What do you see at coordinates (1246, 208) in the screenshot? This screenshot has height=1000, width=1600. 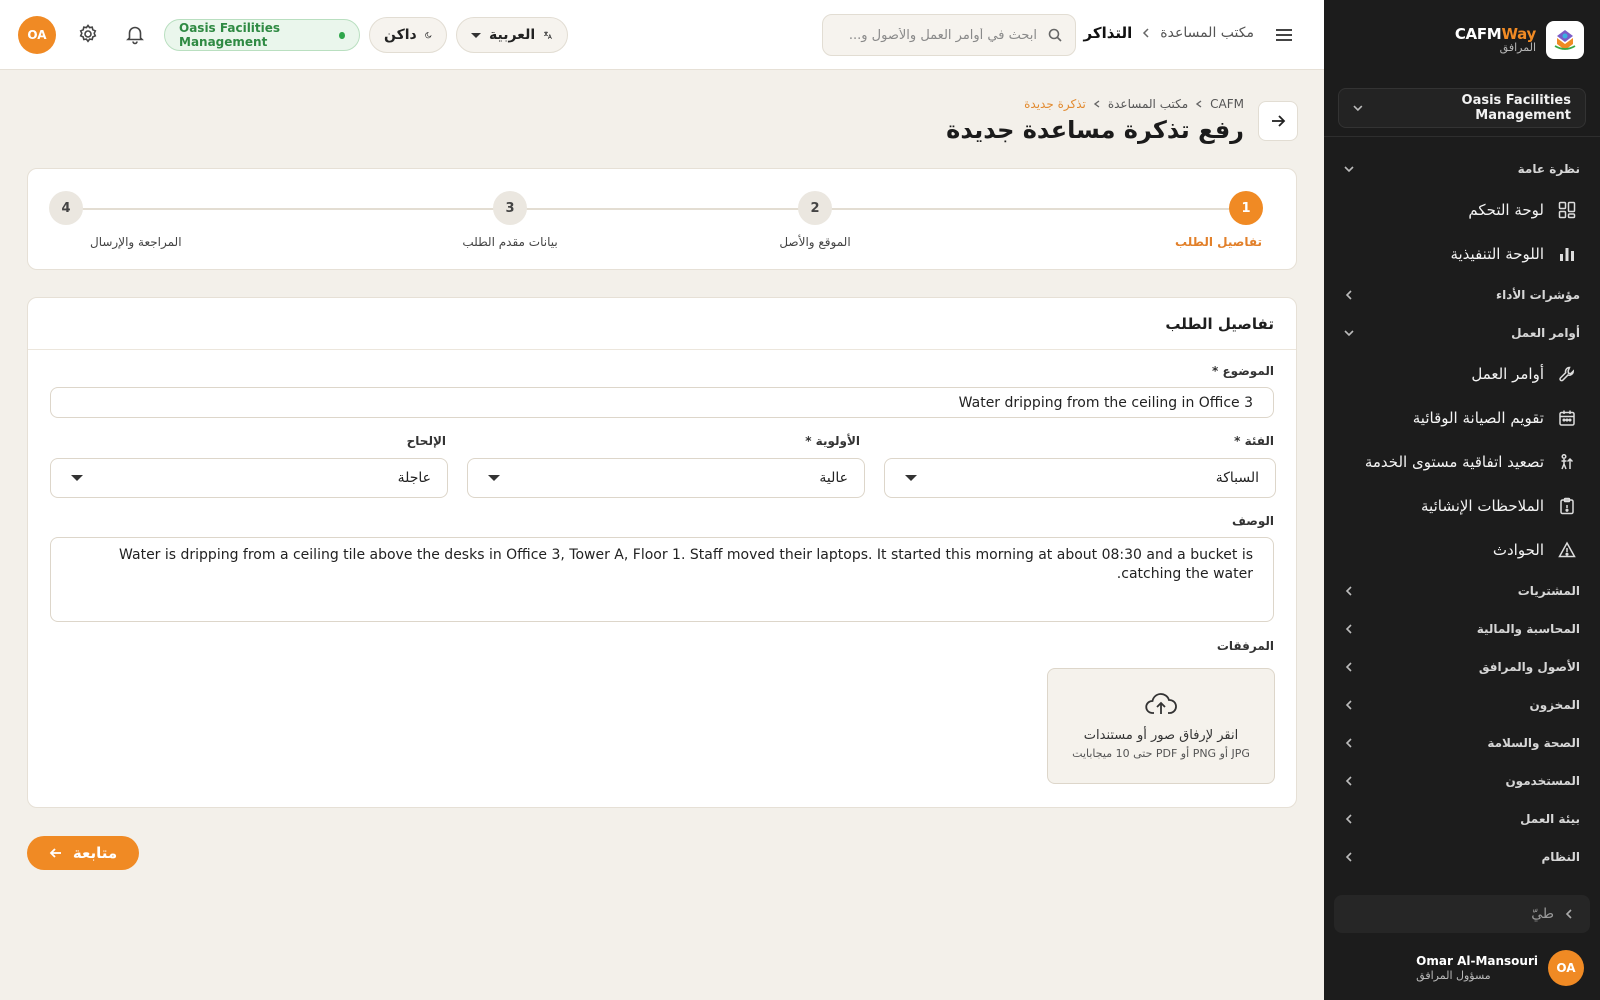 I see `step-number: 1` at bounding box center [1246, 208].